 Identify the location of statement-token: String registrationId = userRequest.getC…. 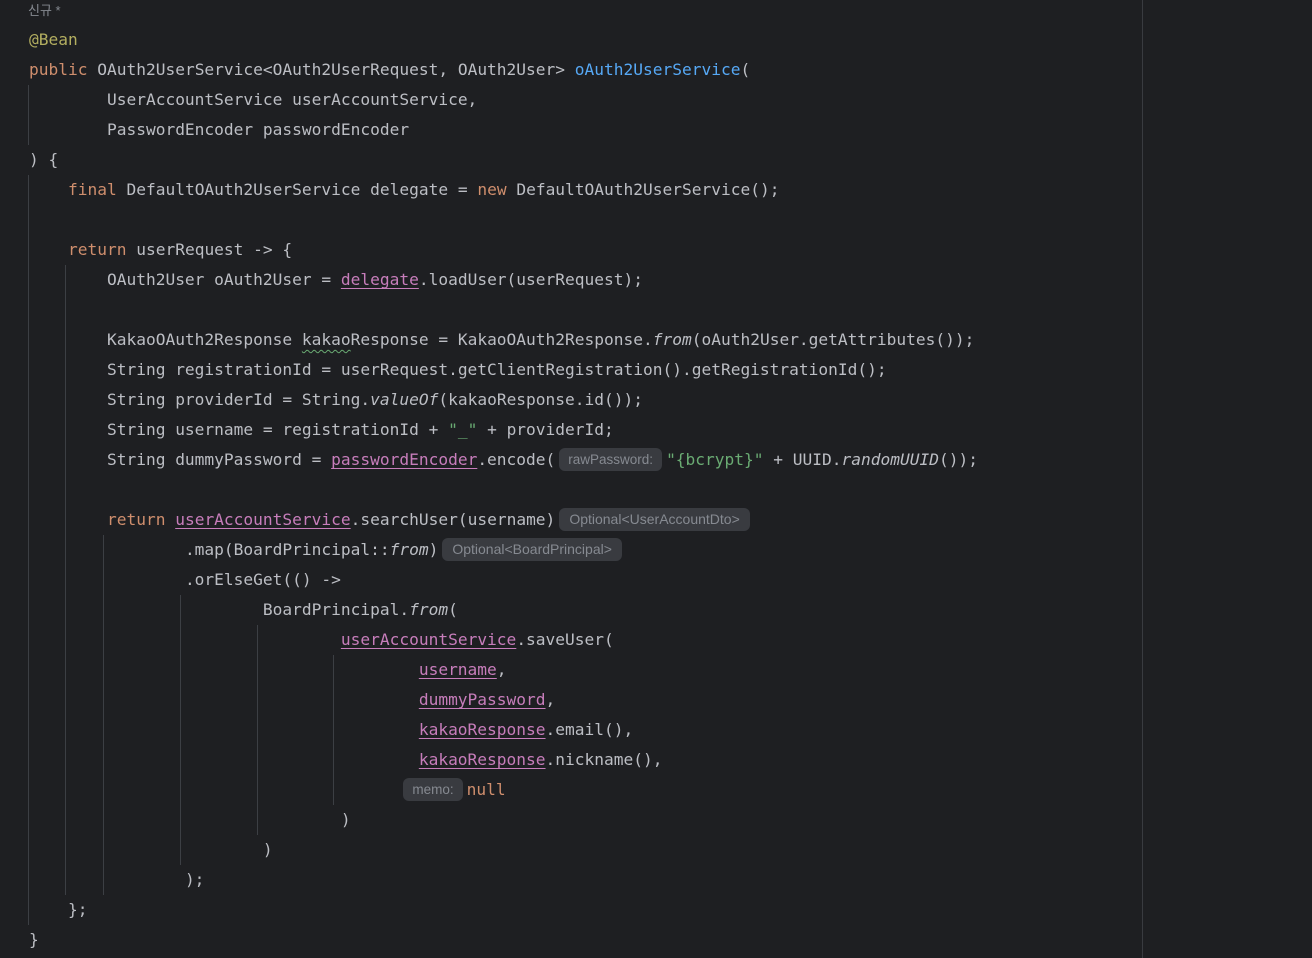
(496, 369).